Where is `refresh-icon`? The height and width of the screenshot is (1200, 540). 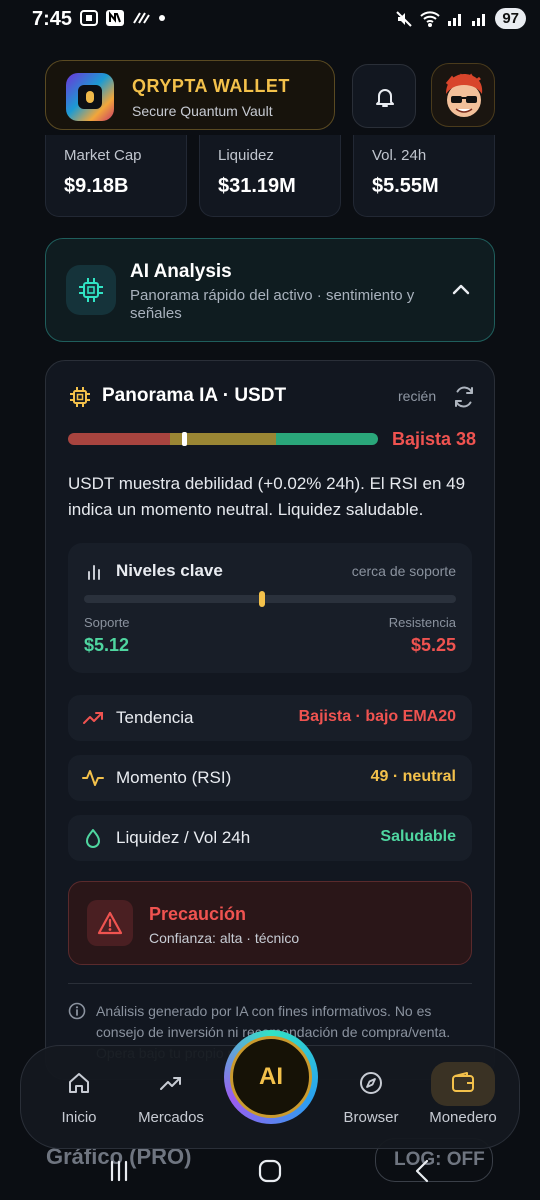
refresh-icon is located at coordinates (464, 397).